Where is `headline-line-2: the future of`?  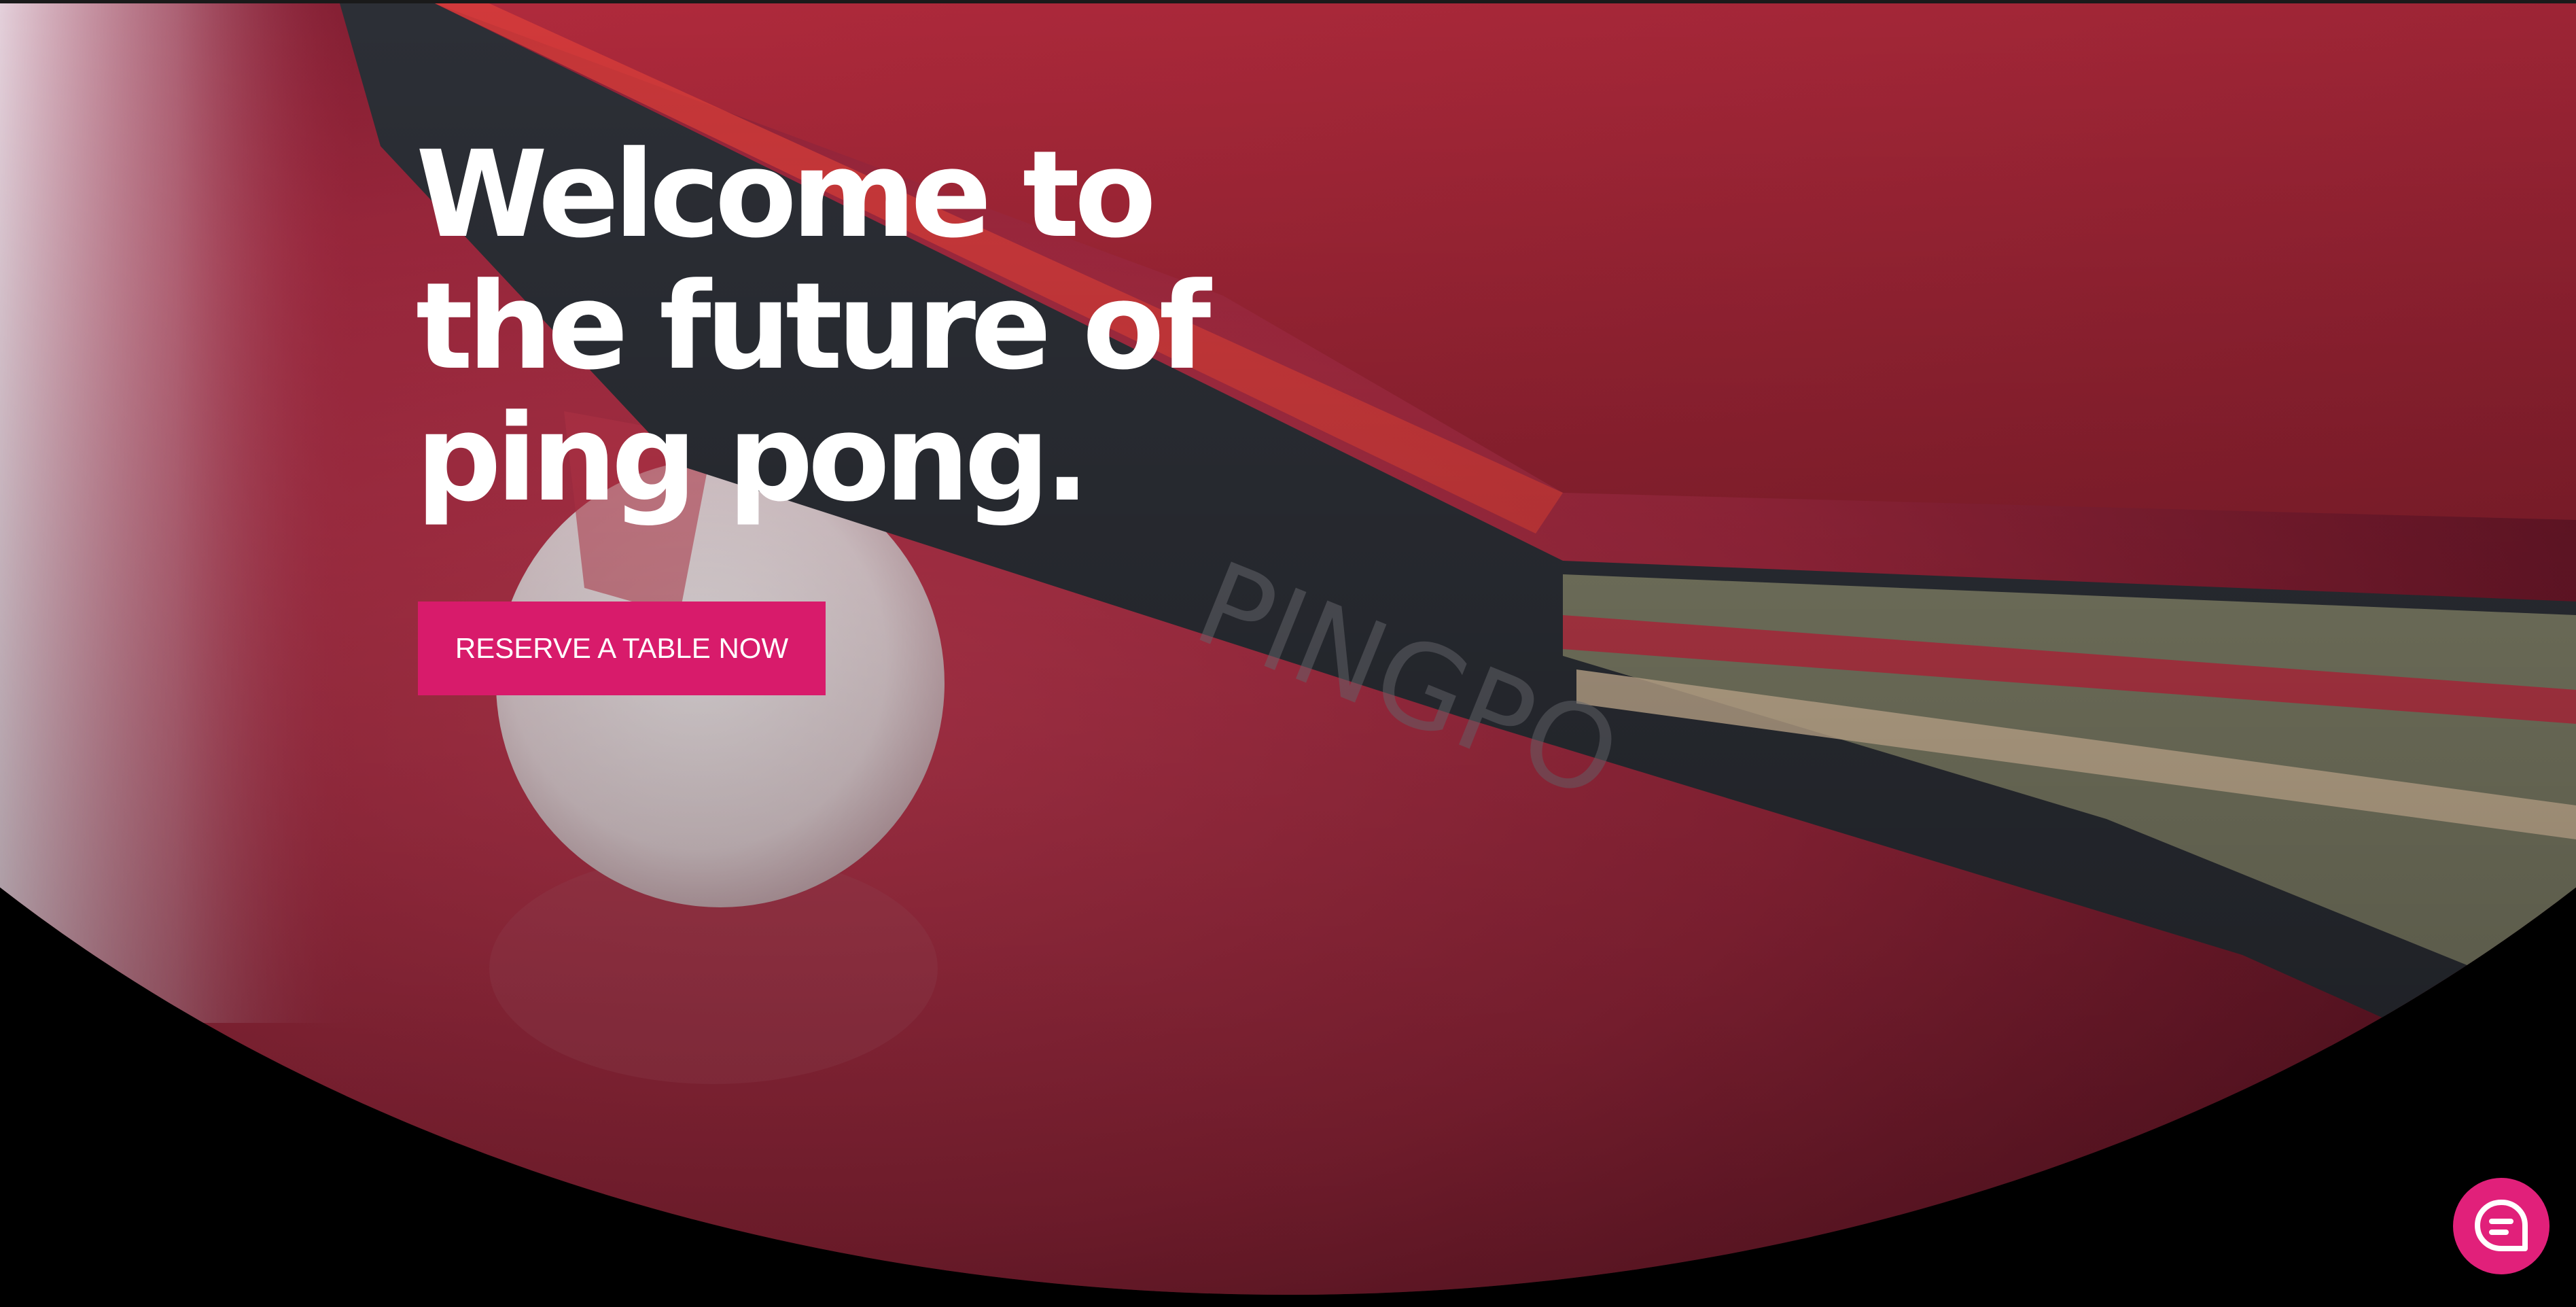
headline-line-2: the future of is located at coordinates (813, 326).